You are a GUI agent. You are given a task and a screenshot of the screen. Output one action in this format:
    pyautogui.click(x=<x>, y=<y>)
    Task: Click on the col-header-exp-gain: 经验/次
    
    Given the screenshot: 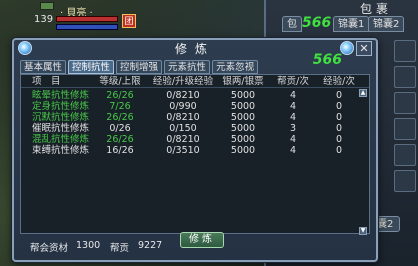 What is the action you would take?
    pyautogui.click(x=339, y=81)
    